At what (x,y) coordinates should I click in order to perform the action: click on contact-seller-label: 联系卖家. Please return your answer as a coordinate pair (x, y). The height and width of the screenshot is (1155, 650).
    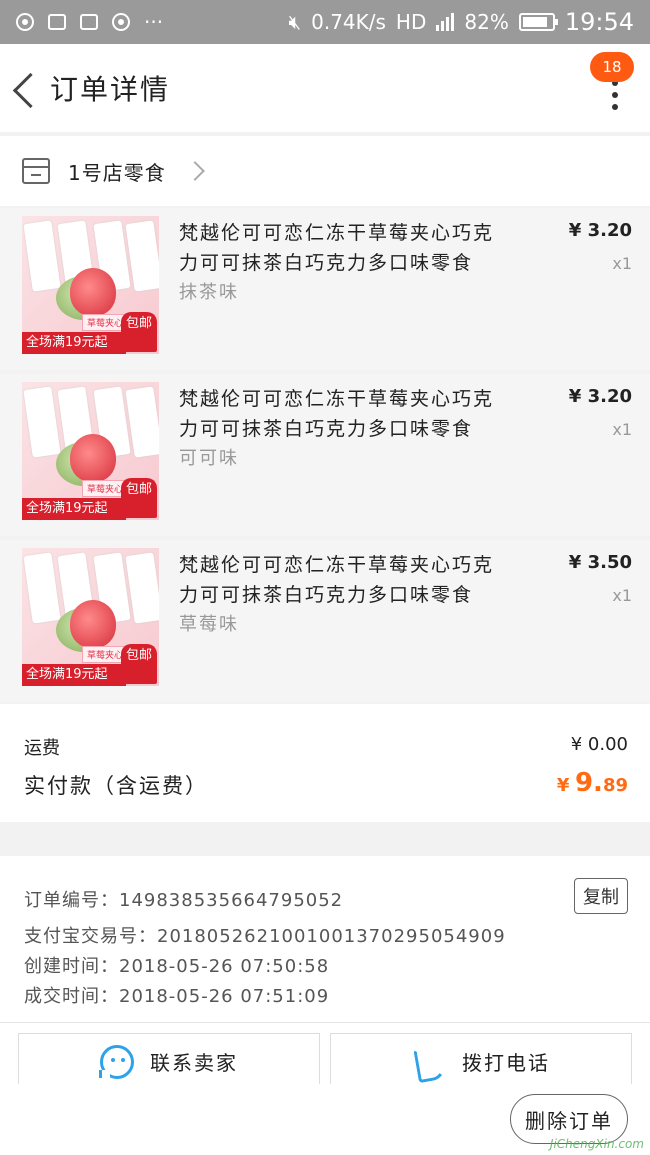
    Looking at the image, I should click on (194, 1063).